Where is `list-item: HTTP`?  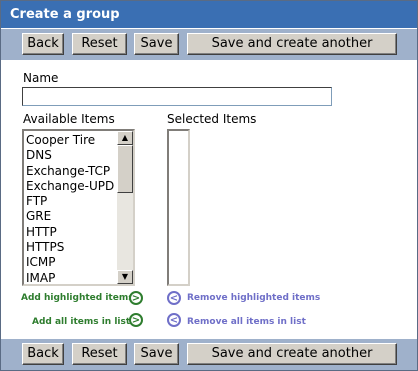 list-item: HTTP is located at coordinates (72, 232).